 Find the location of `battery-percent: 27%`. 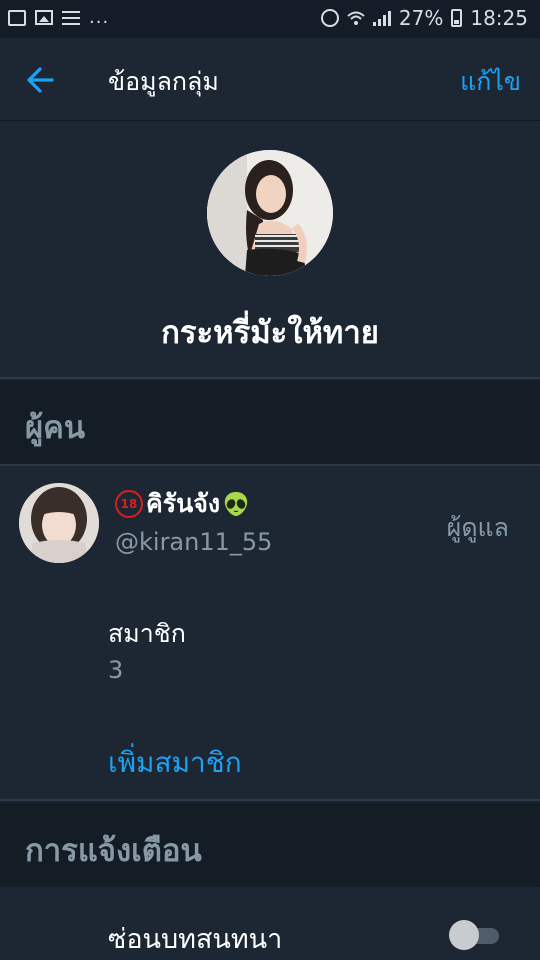

battery-percent: 27% is located at coordinates (421, 18).